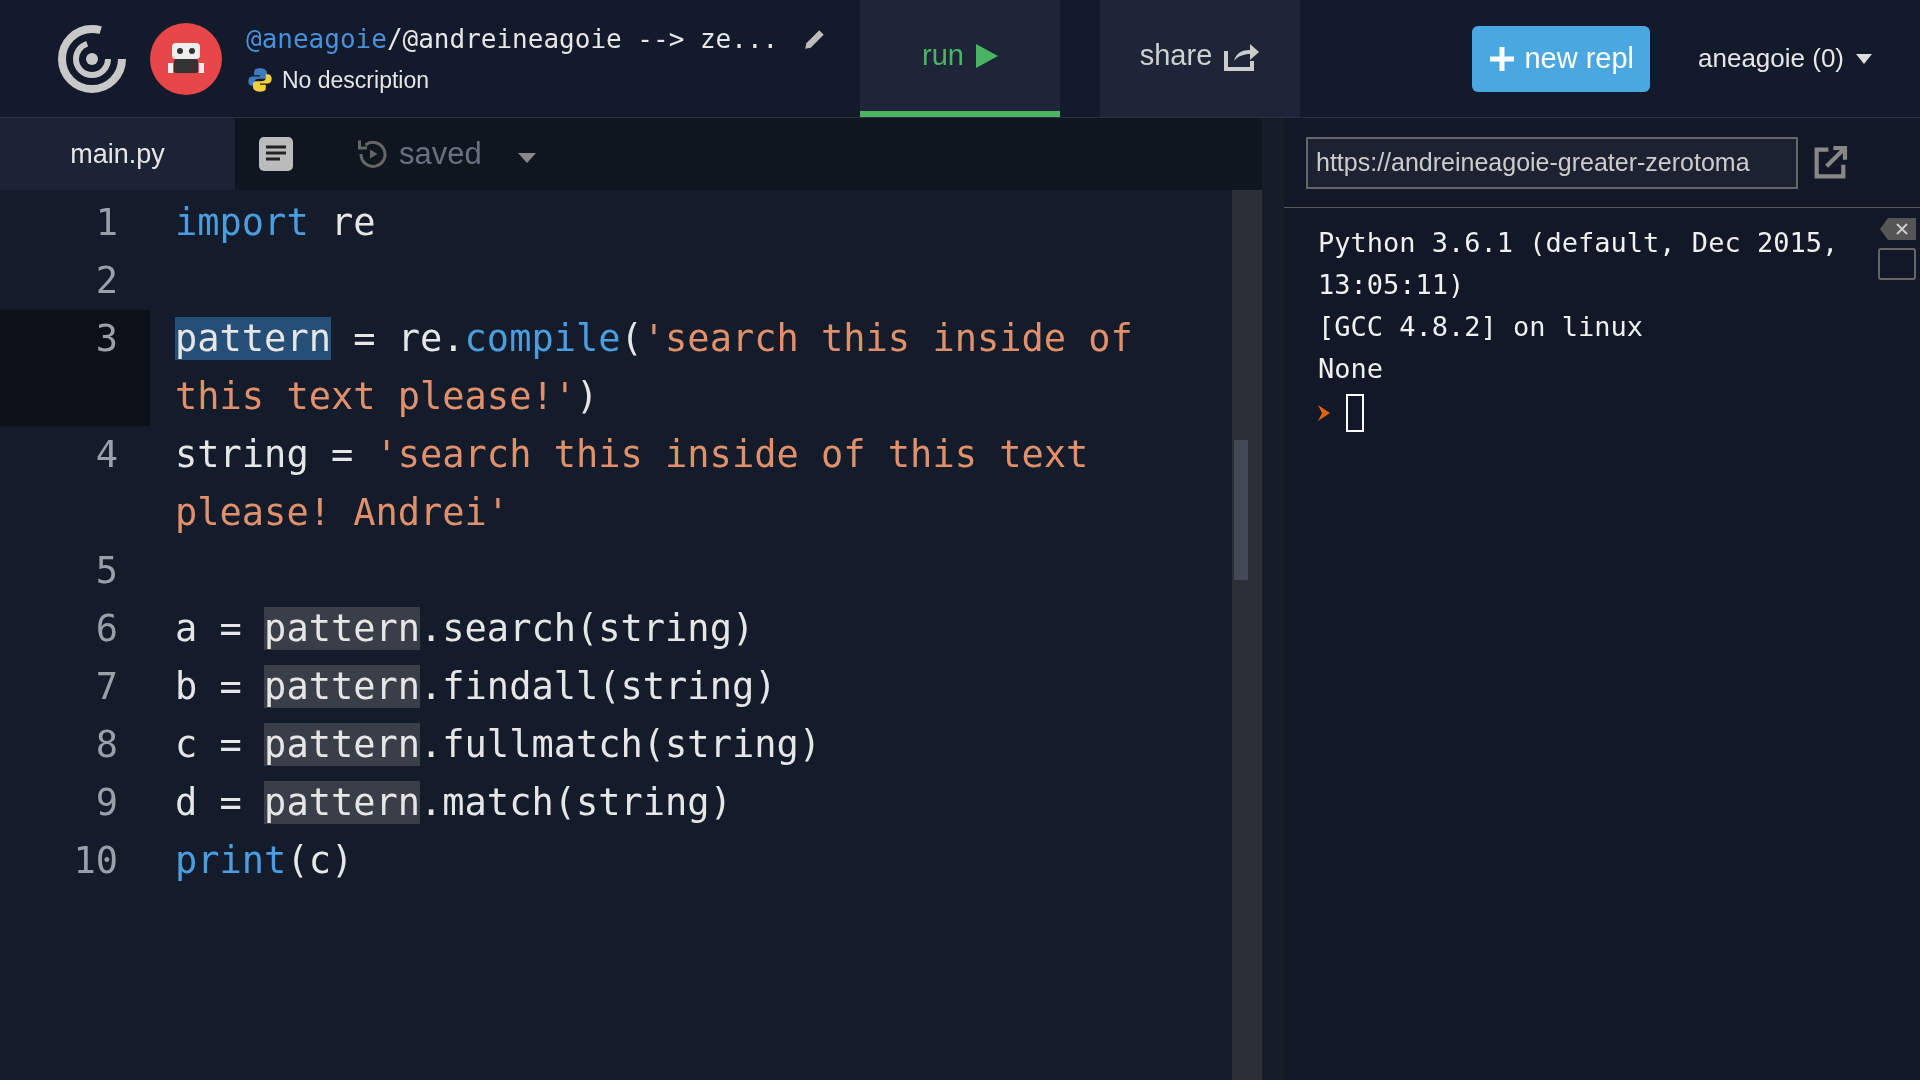 The width and height of the screenshot is (1920, 1080). What do you see at coordinates (106, 745) in the screenshot?
I see `line-number: 8` at bounding box center [106, 745].